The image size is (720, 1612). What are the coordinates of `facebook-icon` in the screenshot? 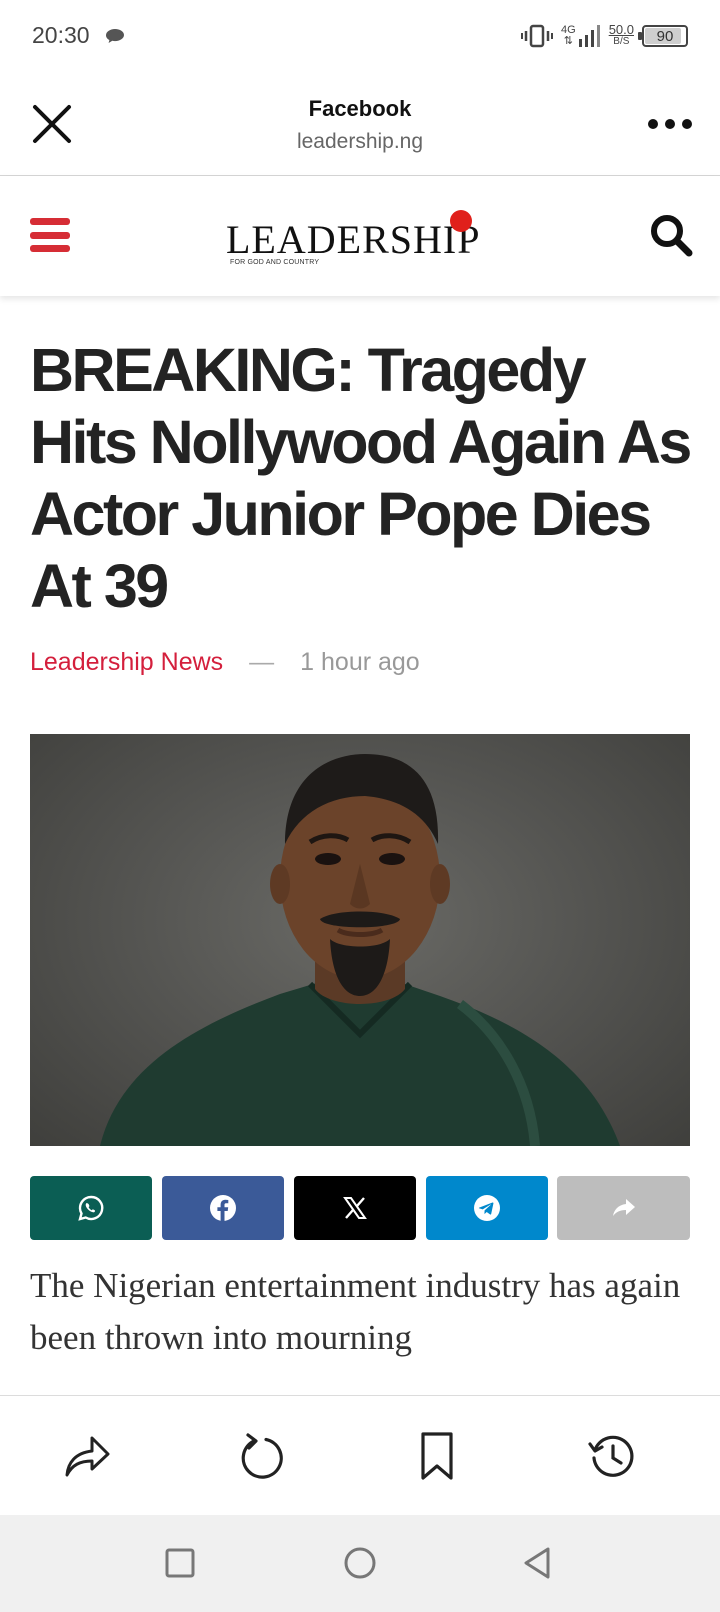 It's located at (223, 1208).